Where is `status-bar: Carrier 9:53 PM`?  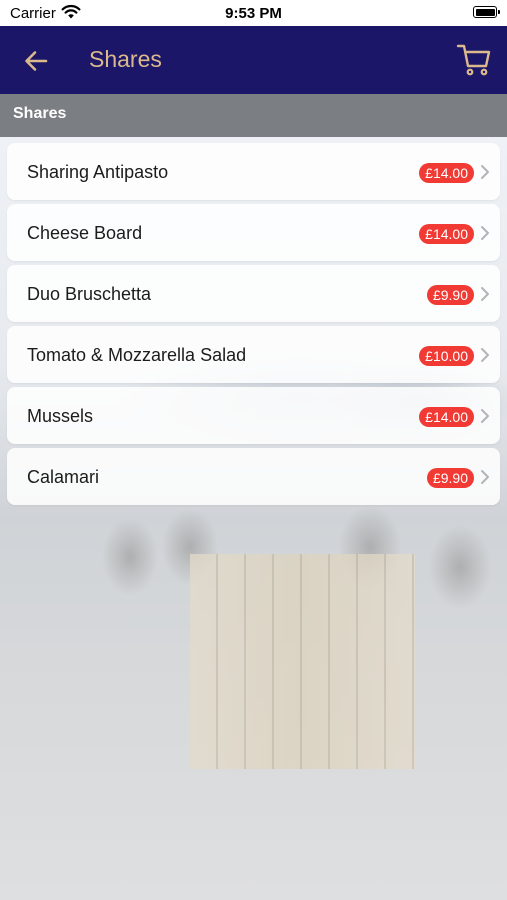 status-bar: Carrier 9:53 PM is located at coordinates (253, 13).